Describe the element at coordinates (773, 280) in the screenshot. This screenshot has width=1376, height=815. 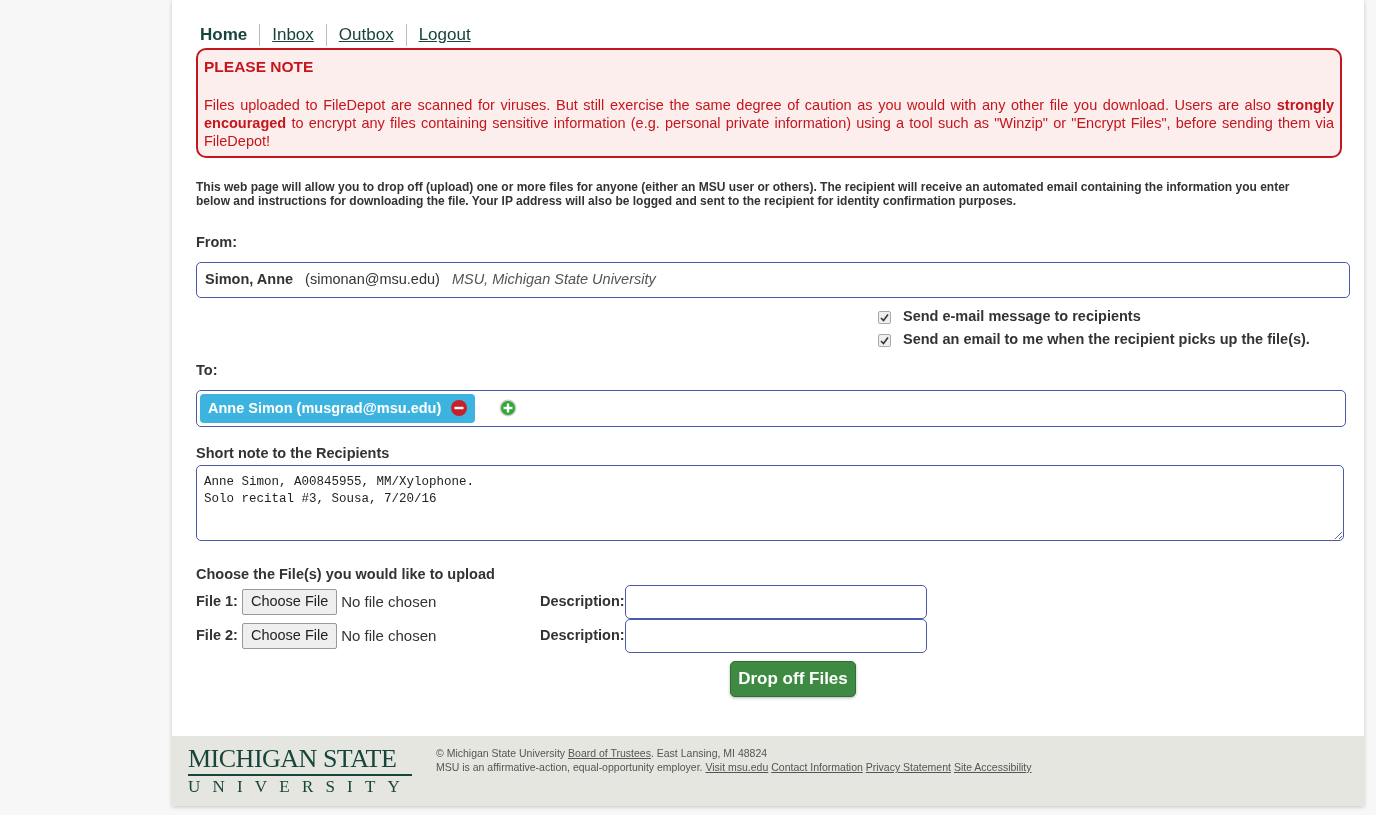
I see `from-field: Simon, Anne (simonan@msu.edu) MSU, Michigan State University` at that location.